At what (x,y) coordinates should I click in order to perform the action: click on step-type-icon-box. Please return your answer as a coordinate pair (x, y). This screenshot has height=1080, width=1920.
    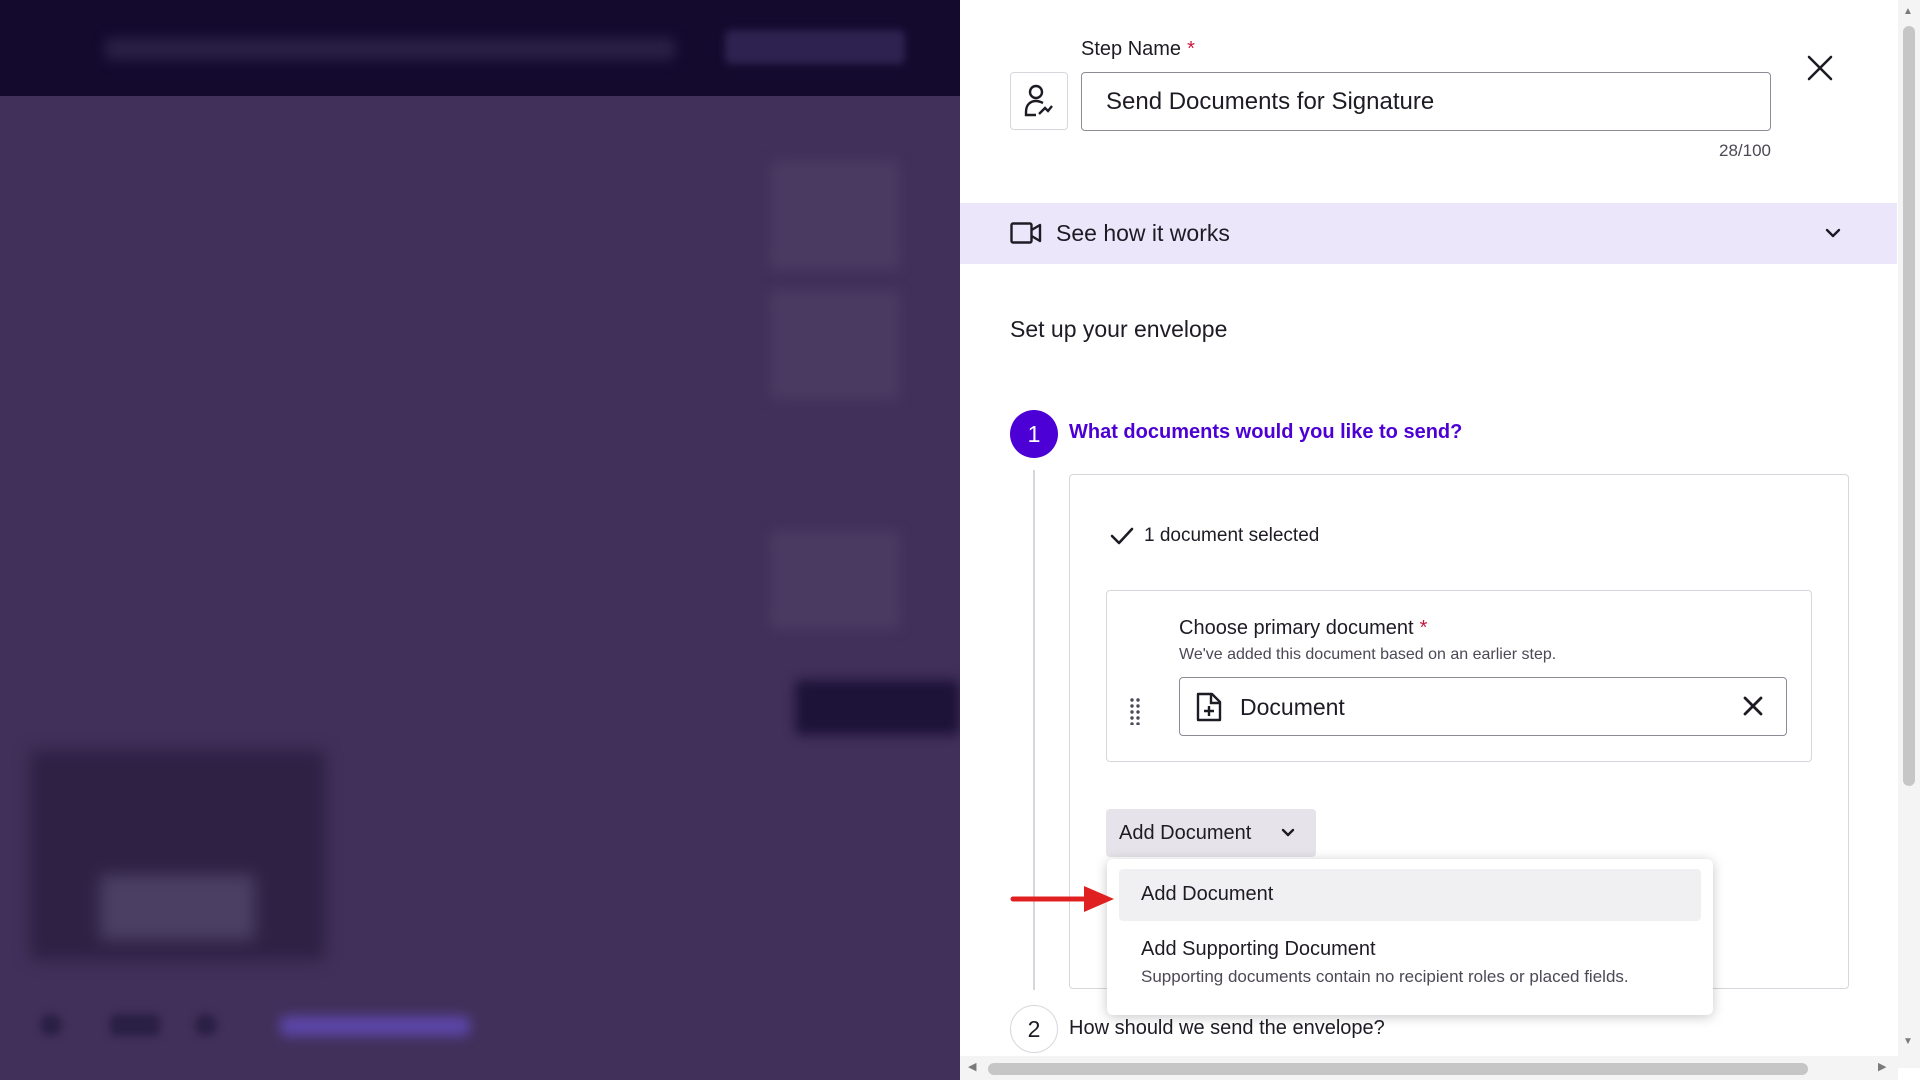
    Looking at the image, I should click on (1039, 101).